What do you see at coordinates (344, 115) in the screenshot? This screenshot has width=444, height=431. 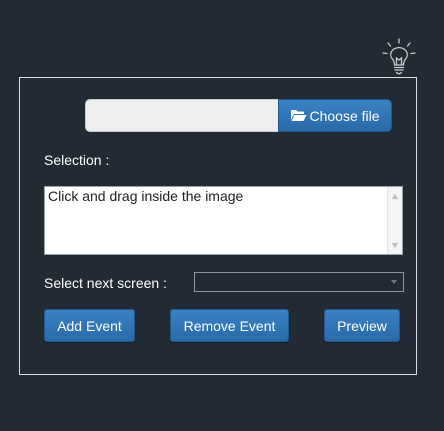 I see `choose-file-label: Choose file` at bounding box center [344, 115].